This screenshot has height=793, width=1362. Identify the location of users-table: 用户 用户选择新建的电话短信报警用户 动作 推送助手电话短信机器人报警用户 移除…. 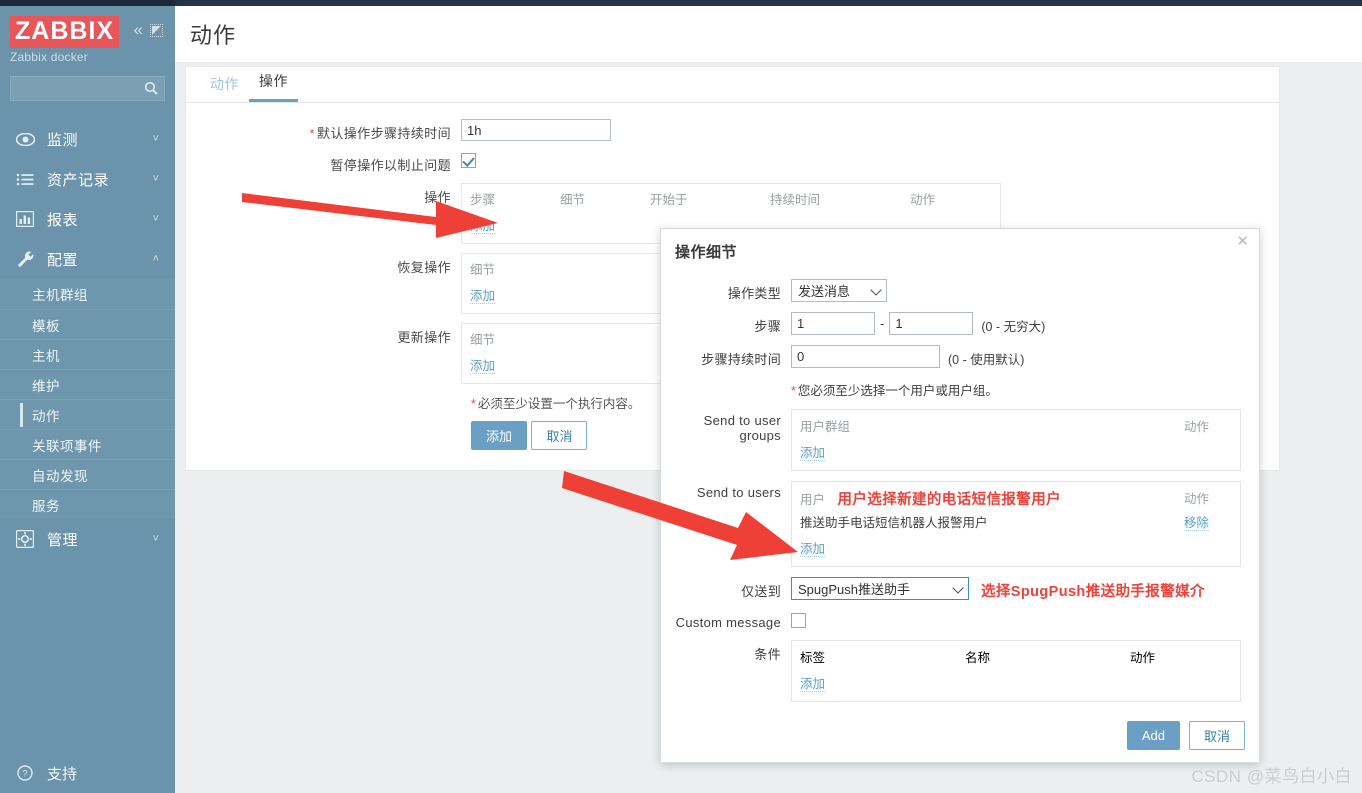
(1016, 524).